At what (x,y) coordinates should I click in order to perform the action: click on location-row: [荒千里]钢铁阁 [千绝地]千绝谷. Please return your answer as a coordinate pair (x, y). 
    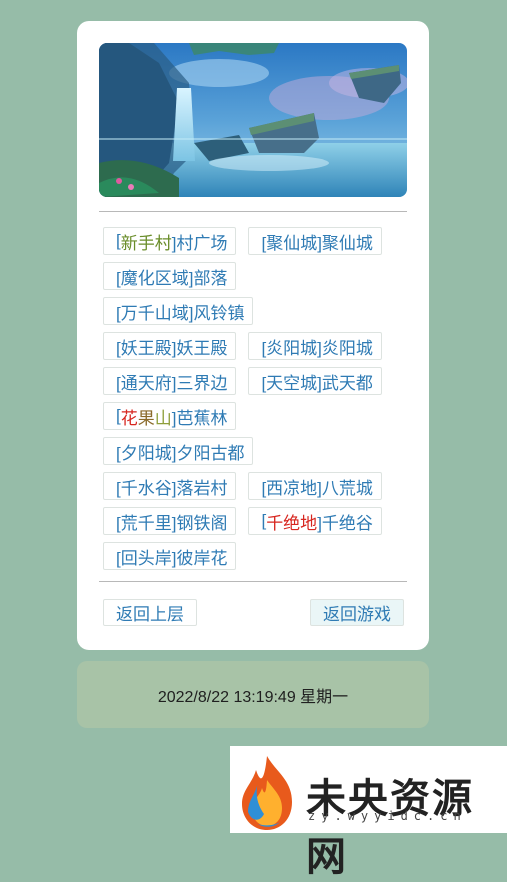
    Looking at the image, I should click on (258, 521).